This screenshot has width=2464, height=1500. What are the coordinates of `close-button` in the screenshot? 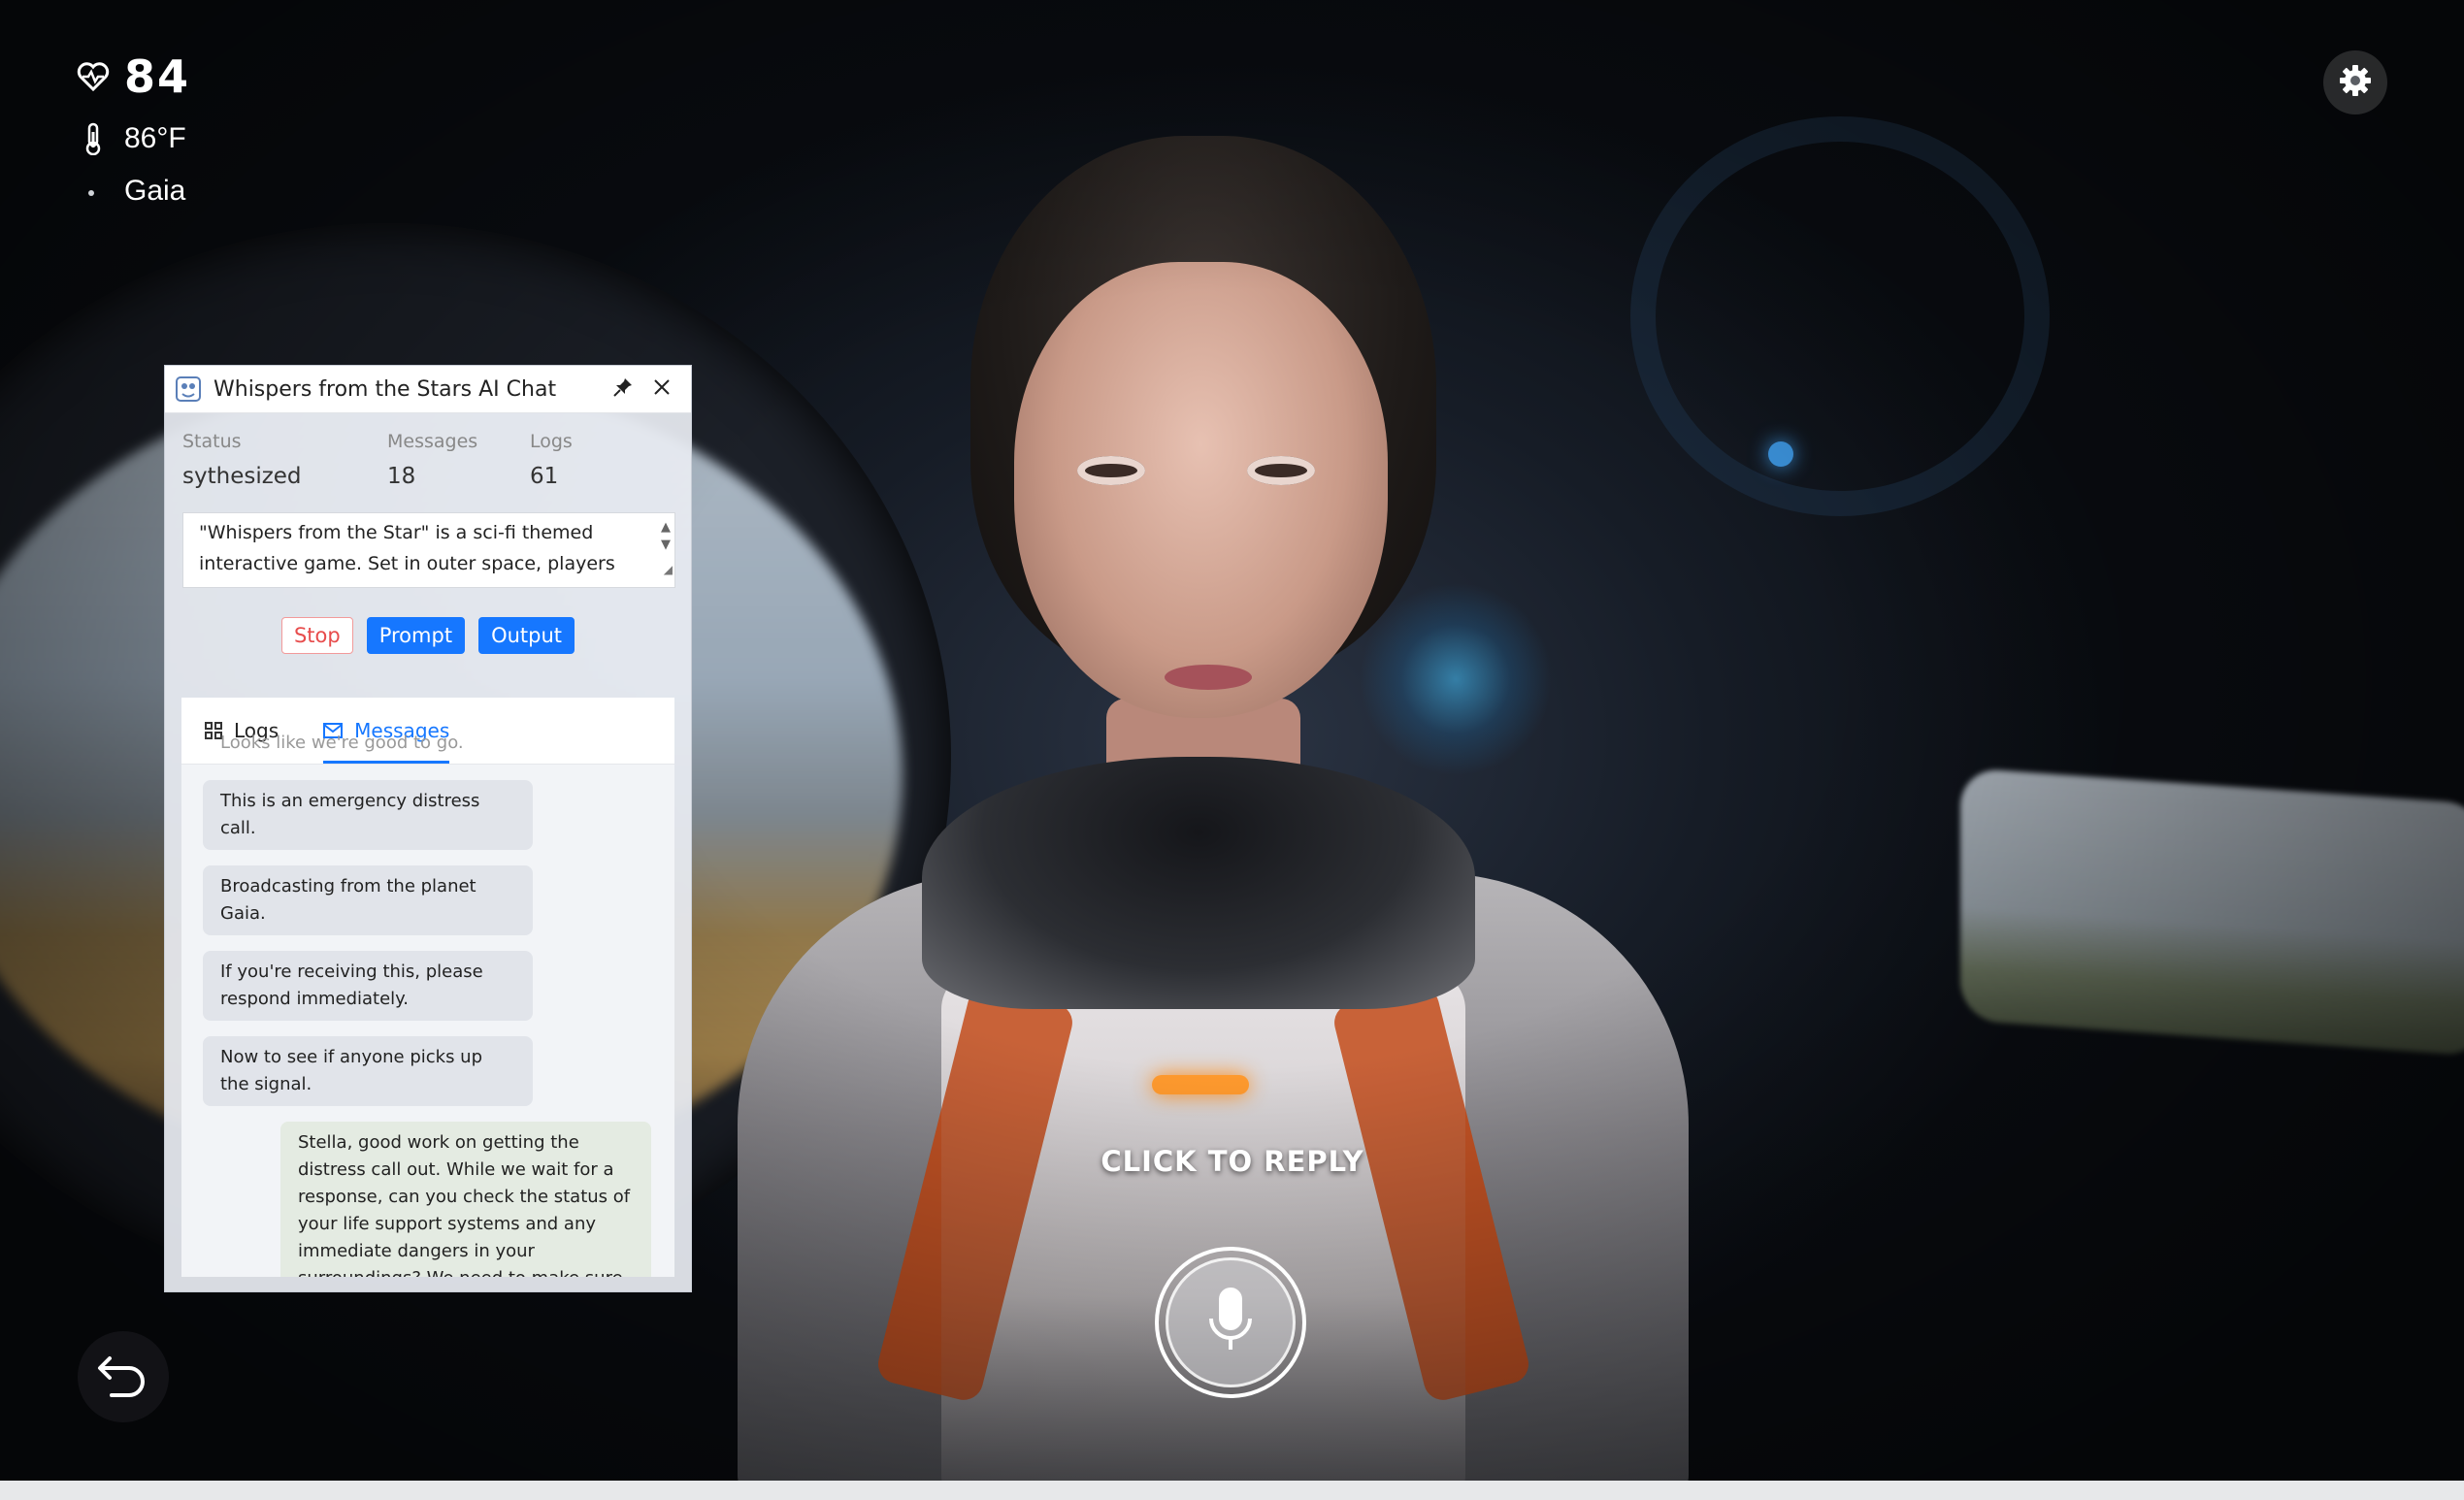 It's located at (661, 389).